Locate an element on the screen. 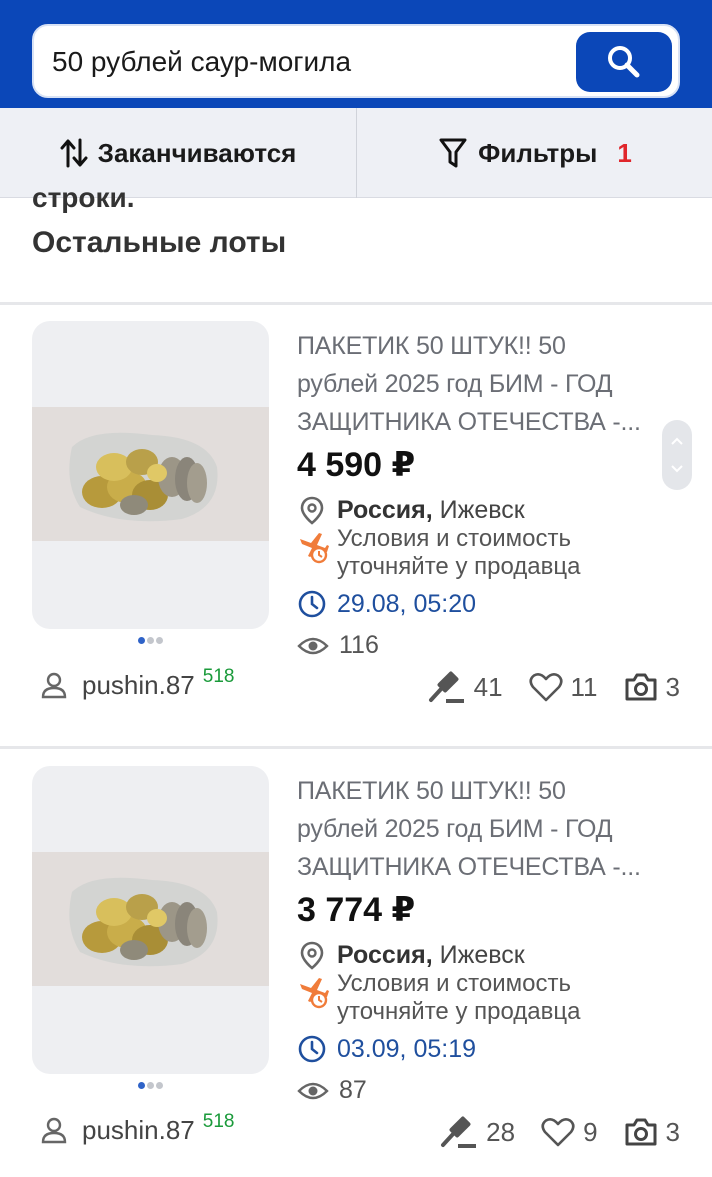 The image size is (712, 1177). end-time-text: 03.09, 05:19 is located at coordinates (407, 1048).